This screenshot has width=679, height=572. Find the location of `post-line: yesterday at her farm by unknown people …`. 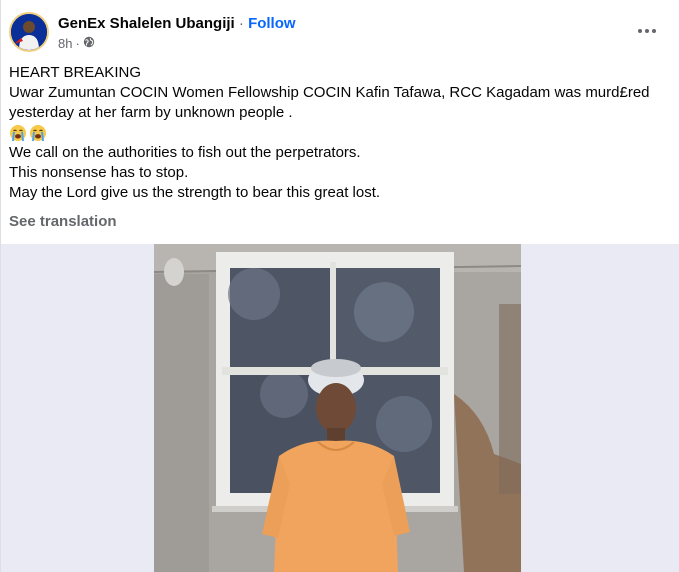

post-line: yesterday at her farm by unknown people … is located at coordinates (151, 112).